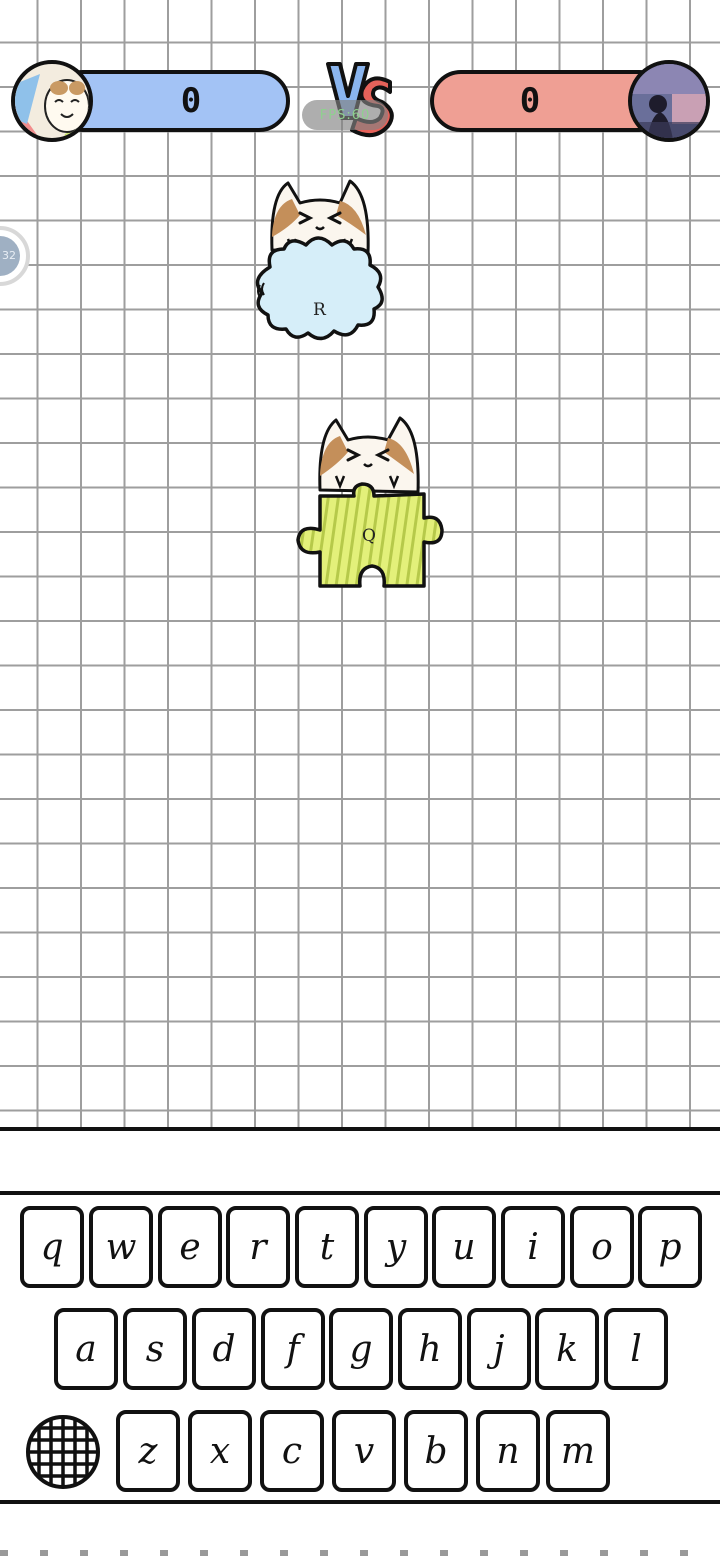 The height and width of the screenshot is (1560, 720). I want to click on key-n: n, so click(508, 1451).